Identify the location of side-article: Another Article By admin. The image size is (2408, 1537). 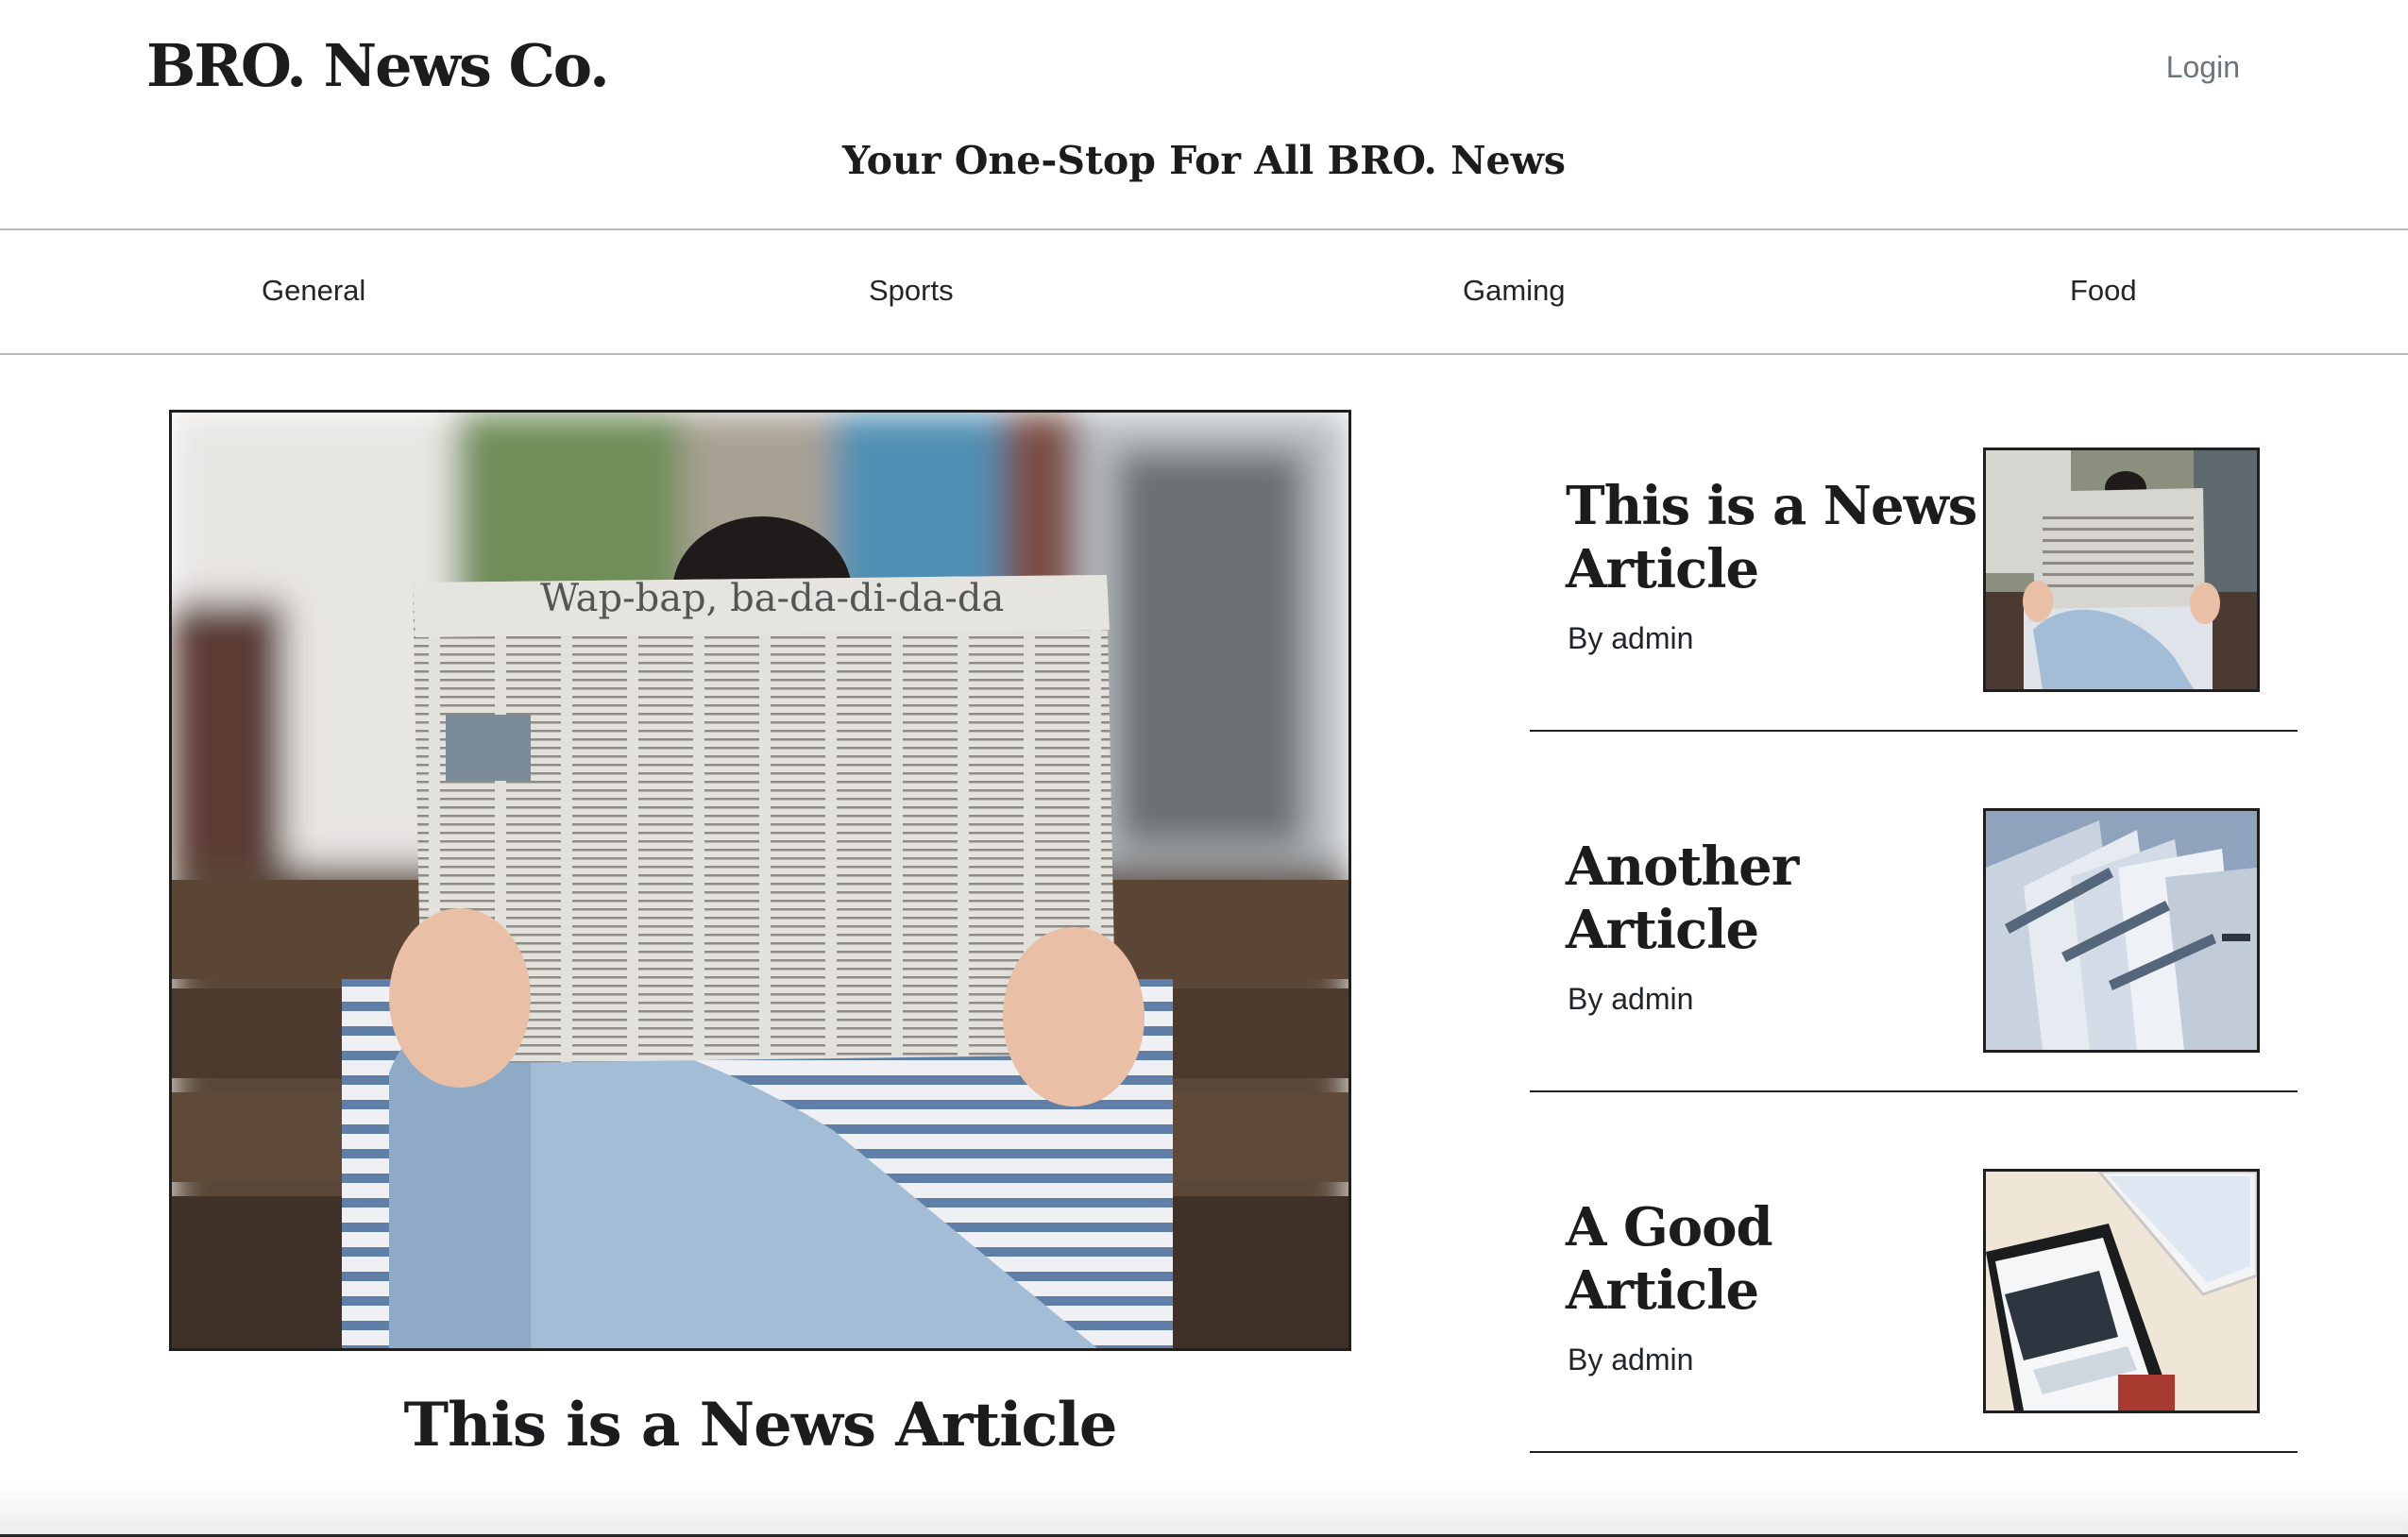
(1914, 912).